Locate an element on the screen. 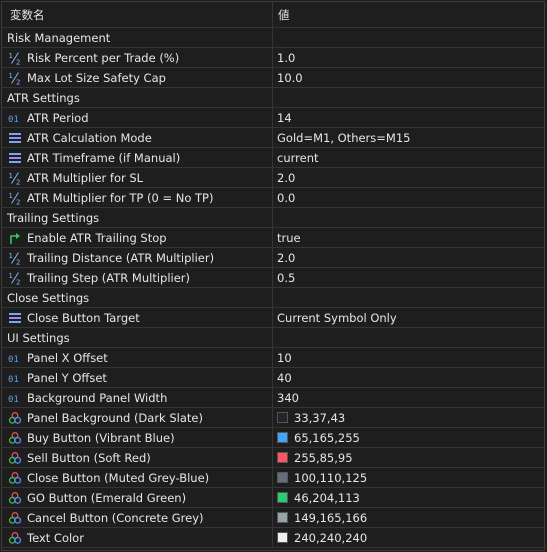 This screenshot has width=547, height=552. param-value-cell: 10 is located at coordinates (408, 357).